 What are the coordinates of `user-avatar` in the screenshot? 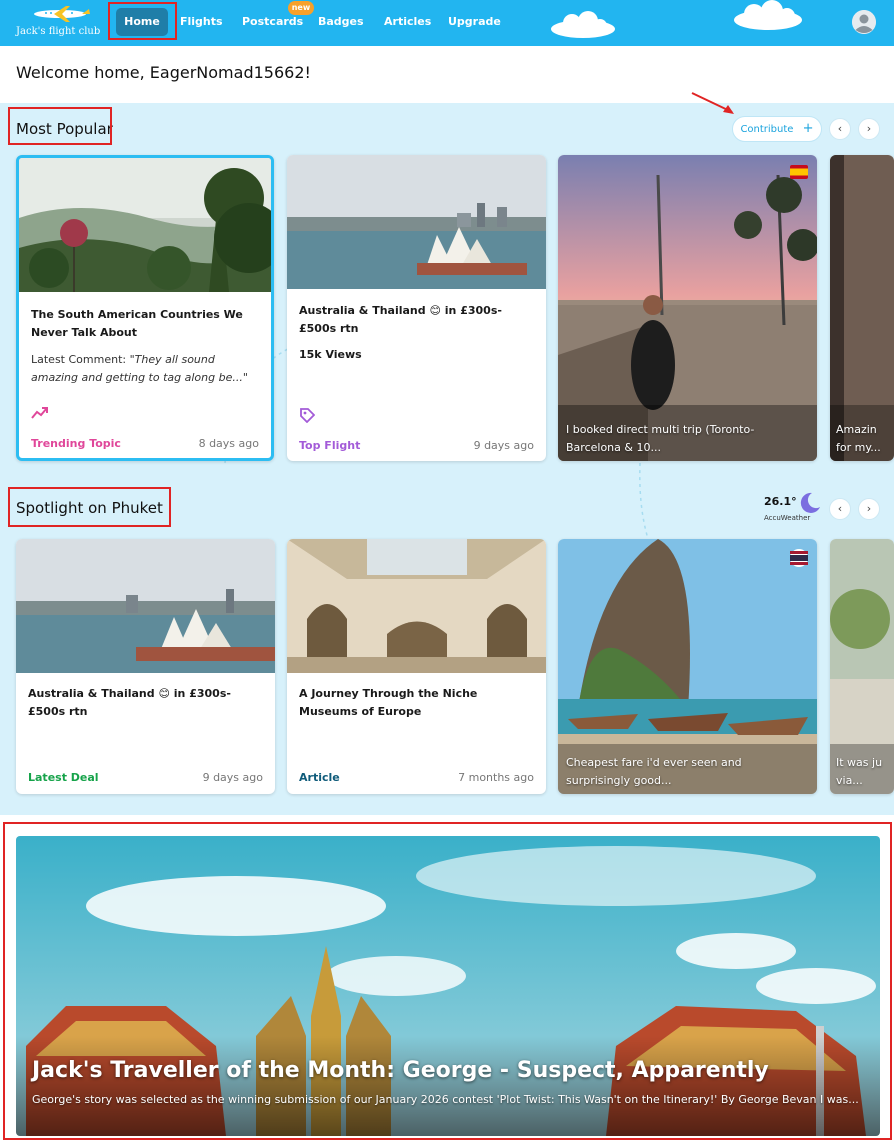 It's located at (864, 22).